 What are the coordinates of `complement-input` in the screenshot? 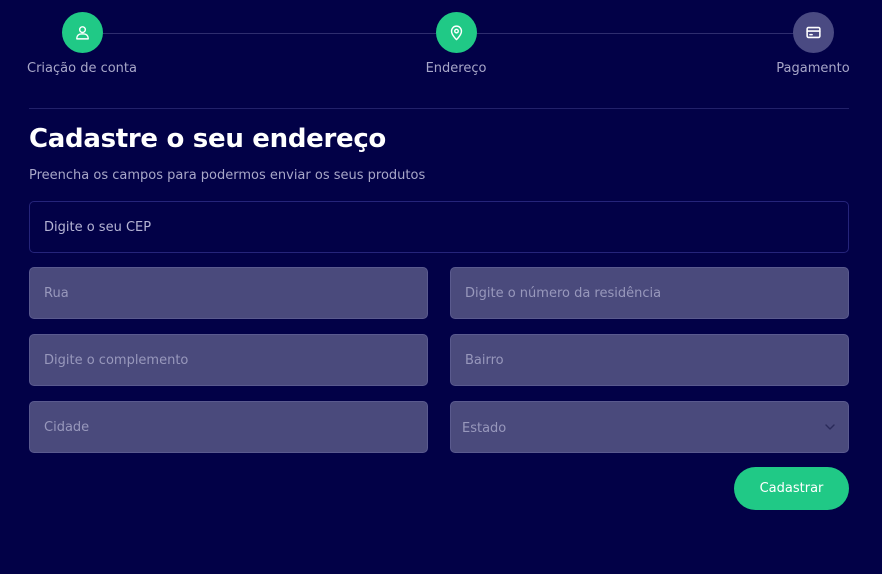 It's located at (228, 360).